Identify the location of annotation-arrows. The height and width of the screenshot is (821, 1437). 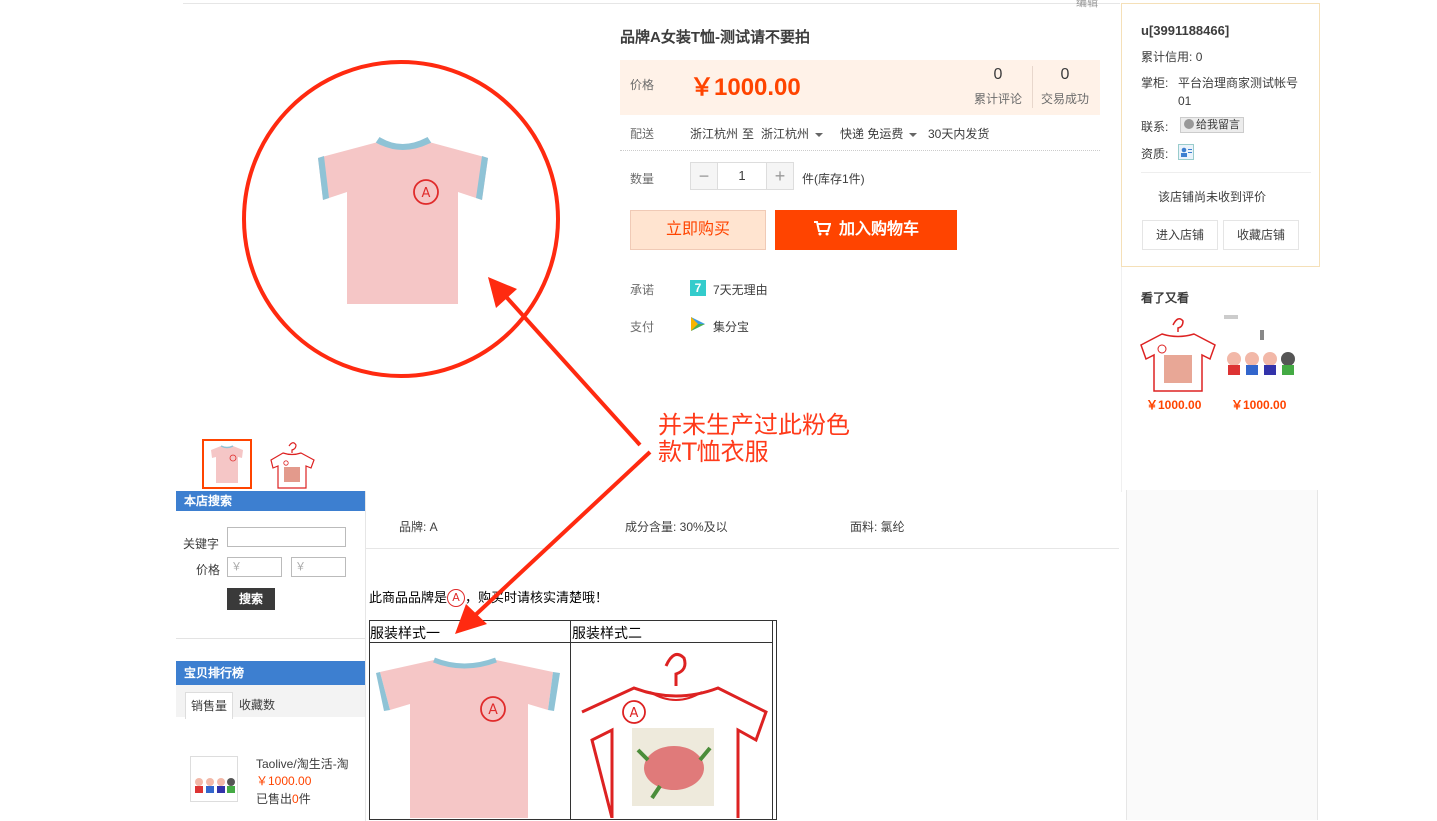
(553, 455).